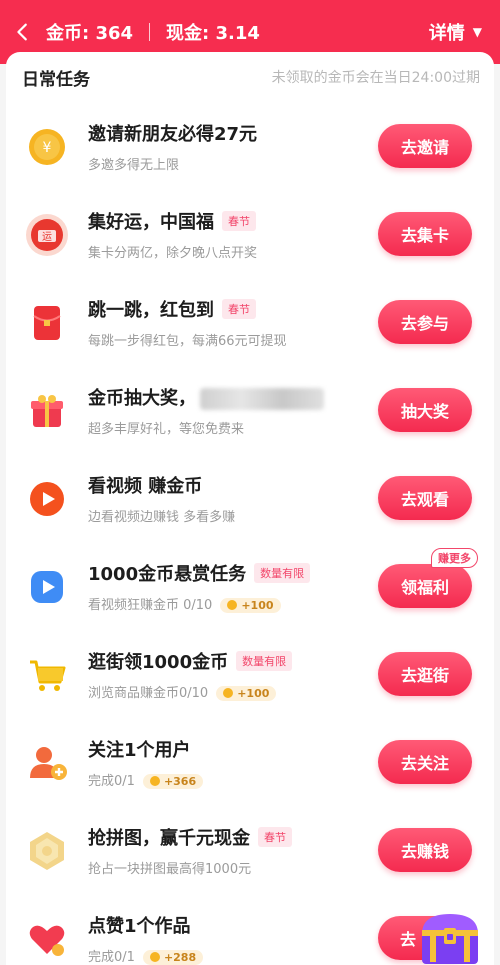 The height and width of the screenshot is (965, 500). I want to click on follow-button: 去关注, so click(425, 762).